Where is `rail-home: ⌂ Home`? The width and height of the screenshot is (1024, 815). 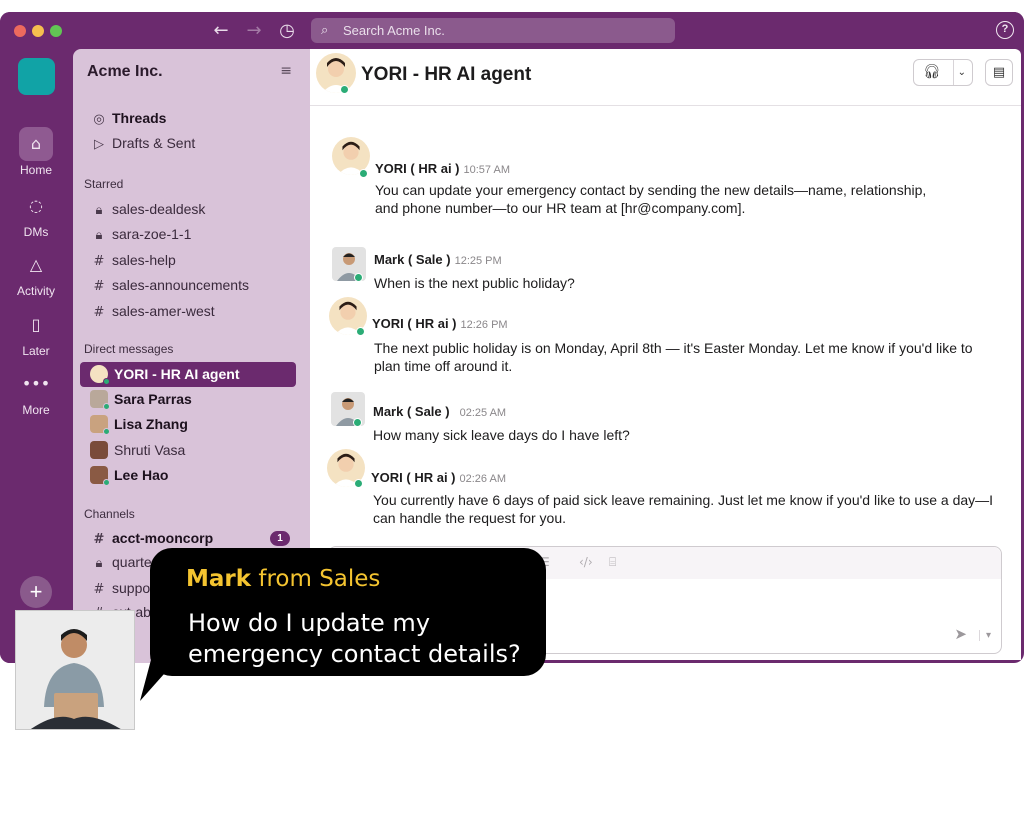 rail-home: ⌂ Home is located at coordinates (36, 152).